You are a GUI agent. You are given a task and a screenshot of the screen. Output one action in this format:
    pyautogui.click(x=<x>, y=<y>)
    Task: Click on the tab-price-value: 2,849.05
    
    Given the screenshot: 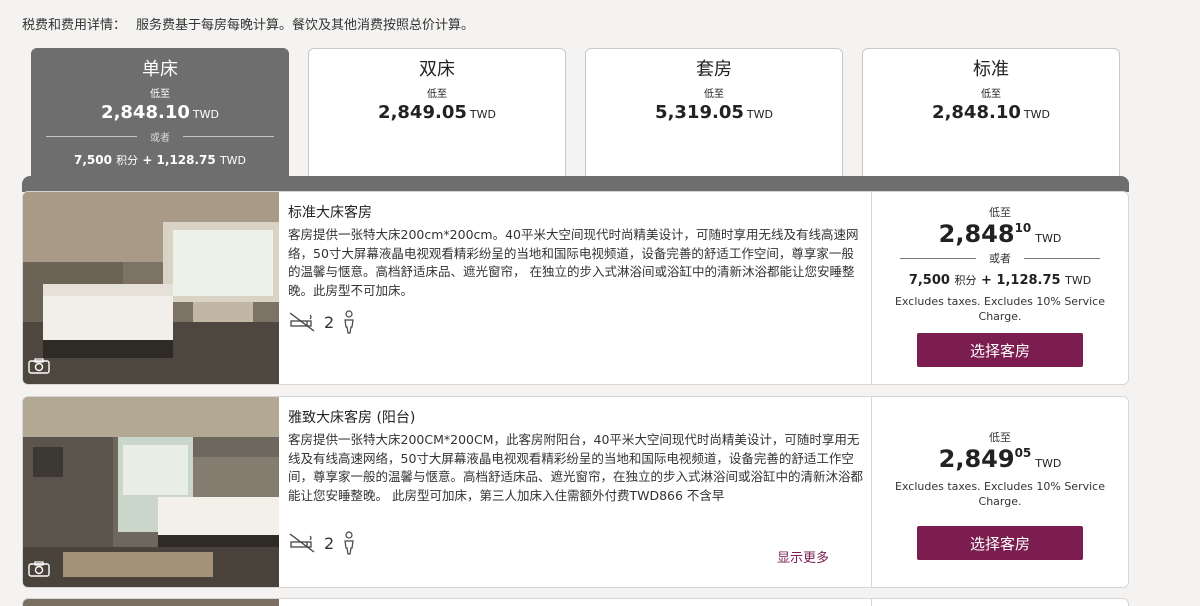 What is the action you would take?
    pyautogui.click(x=422, y=112)
    